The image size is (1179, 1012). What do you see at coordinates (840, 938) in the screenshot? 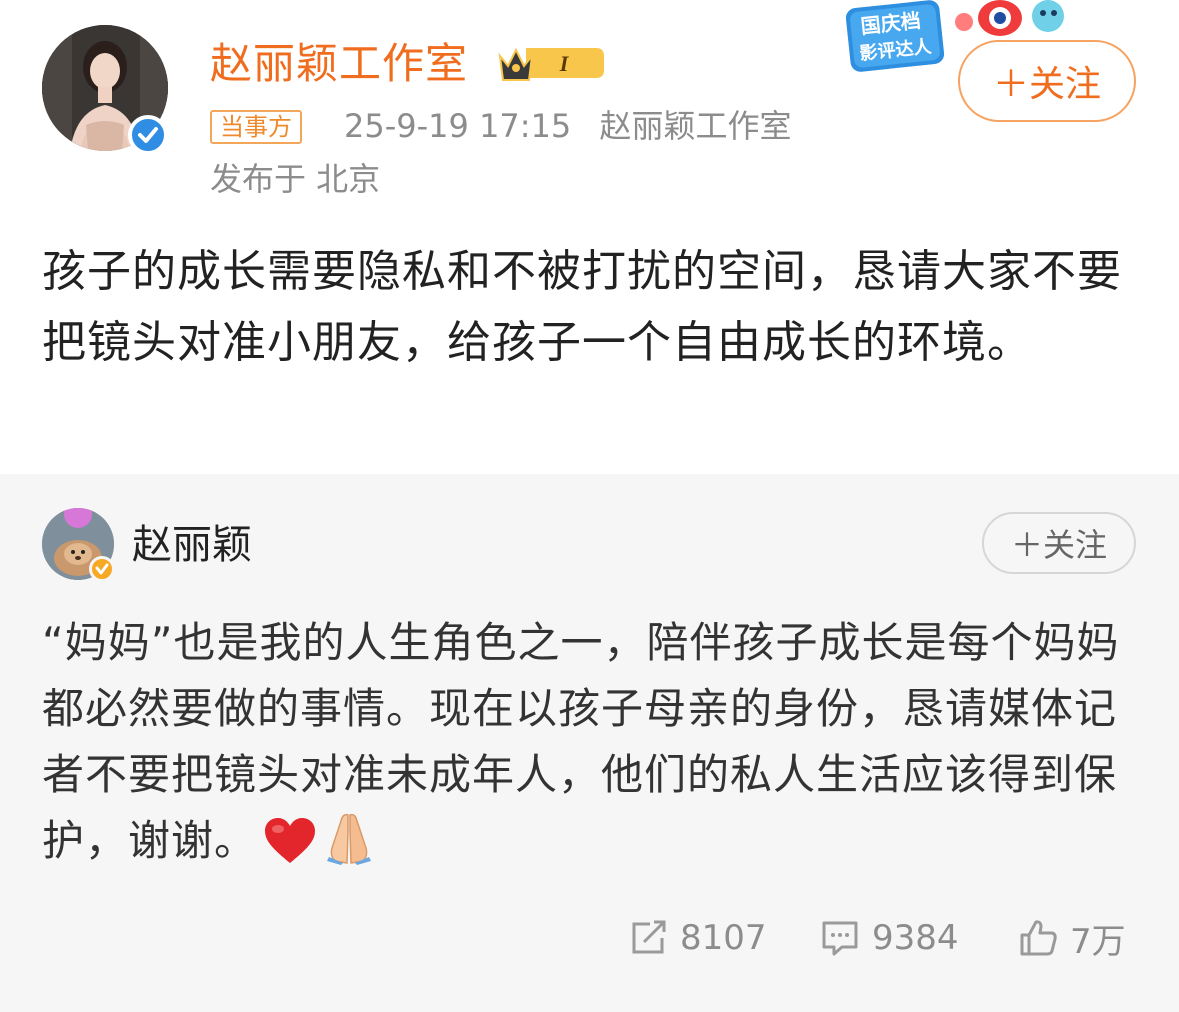
I see `comment-icon` at bounding box center [840, 938].